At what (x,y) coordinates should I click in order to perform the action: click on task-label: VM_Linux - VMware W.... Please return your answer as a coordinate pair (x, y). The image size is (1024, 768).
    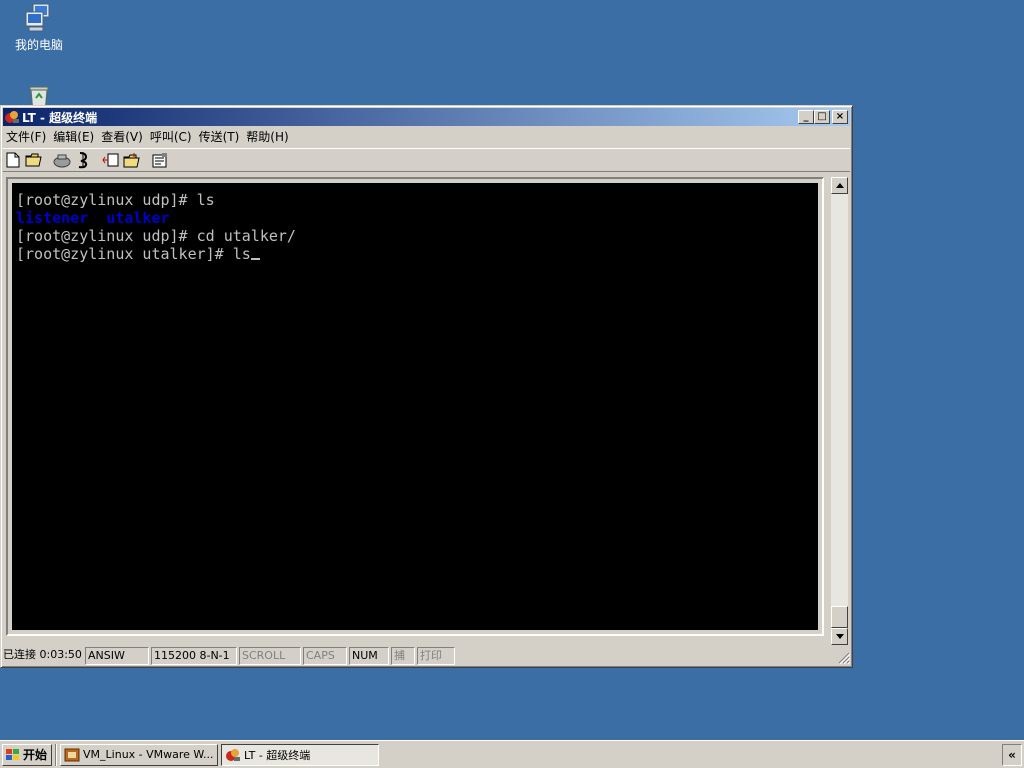
    Looking at the image, I should click on (148, 754).